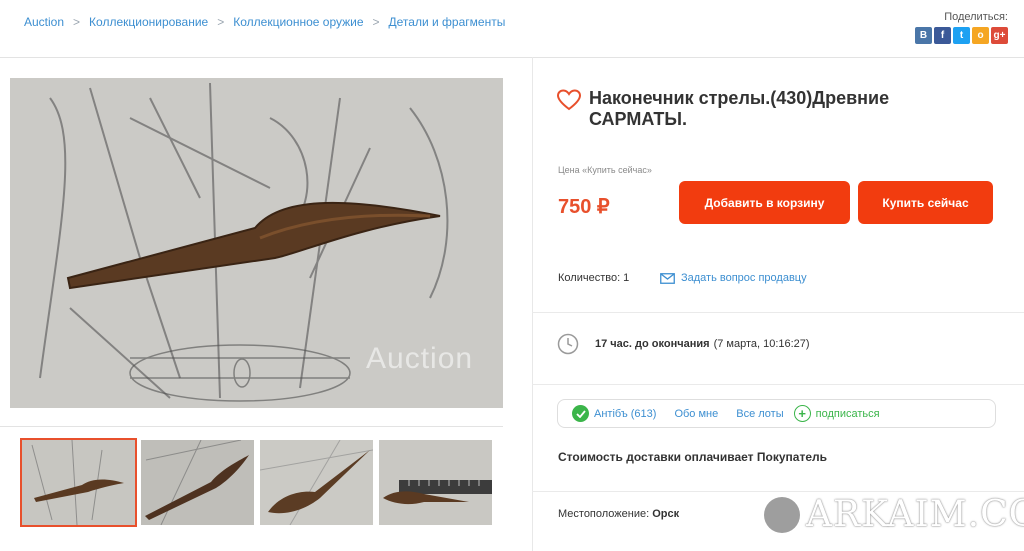 The image size is (1024, 551). I want to click on column-divider, so click(532, 304).